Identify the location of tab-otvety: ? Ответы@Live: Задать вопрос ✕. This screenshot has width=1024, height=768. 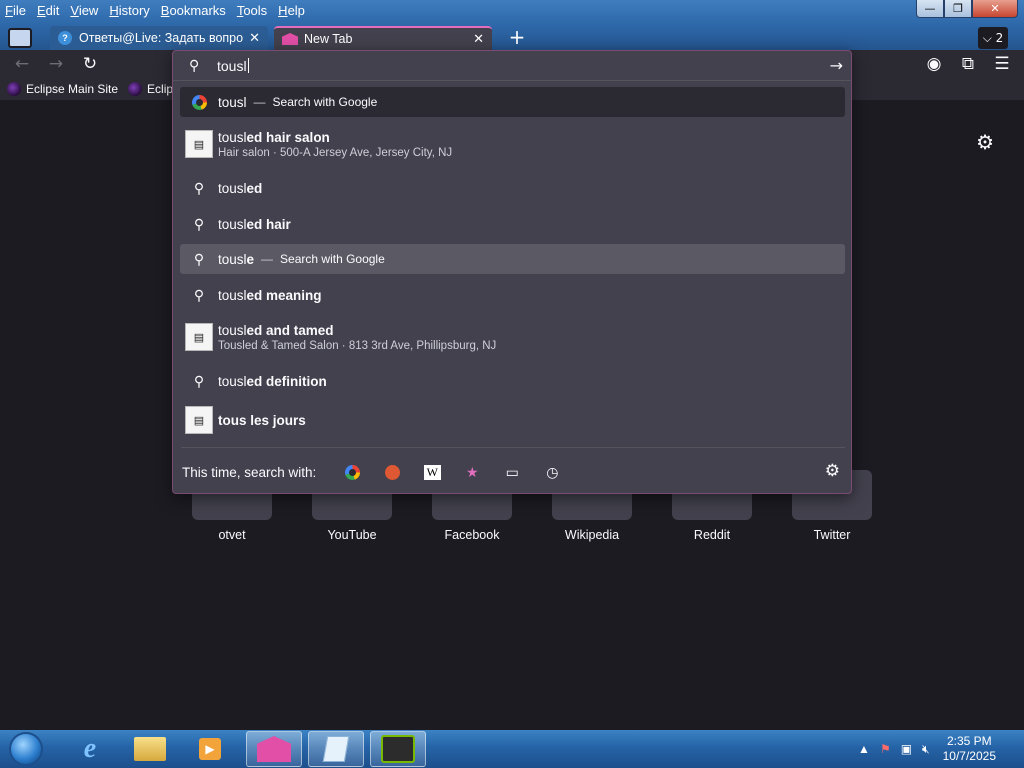
(159, 38).